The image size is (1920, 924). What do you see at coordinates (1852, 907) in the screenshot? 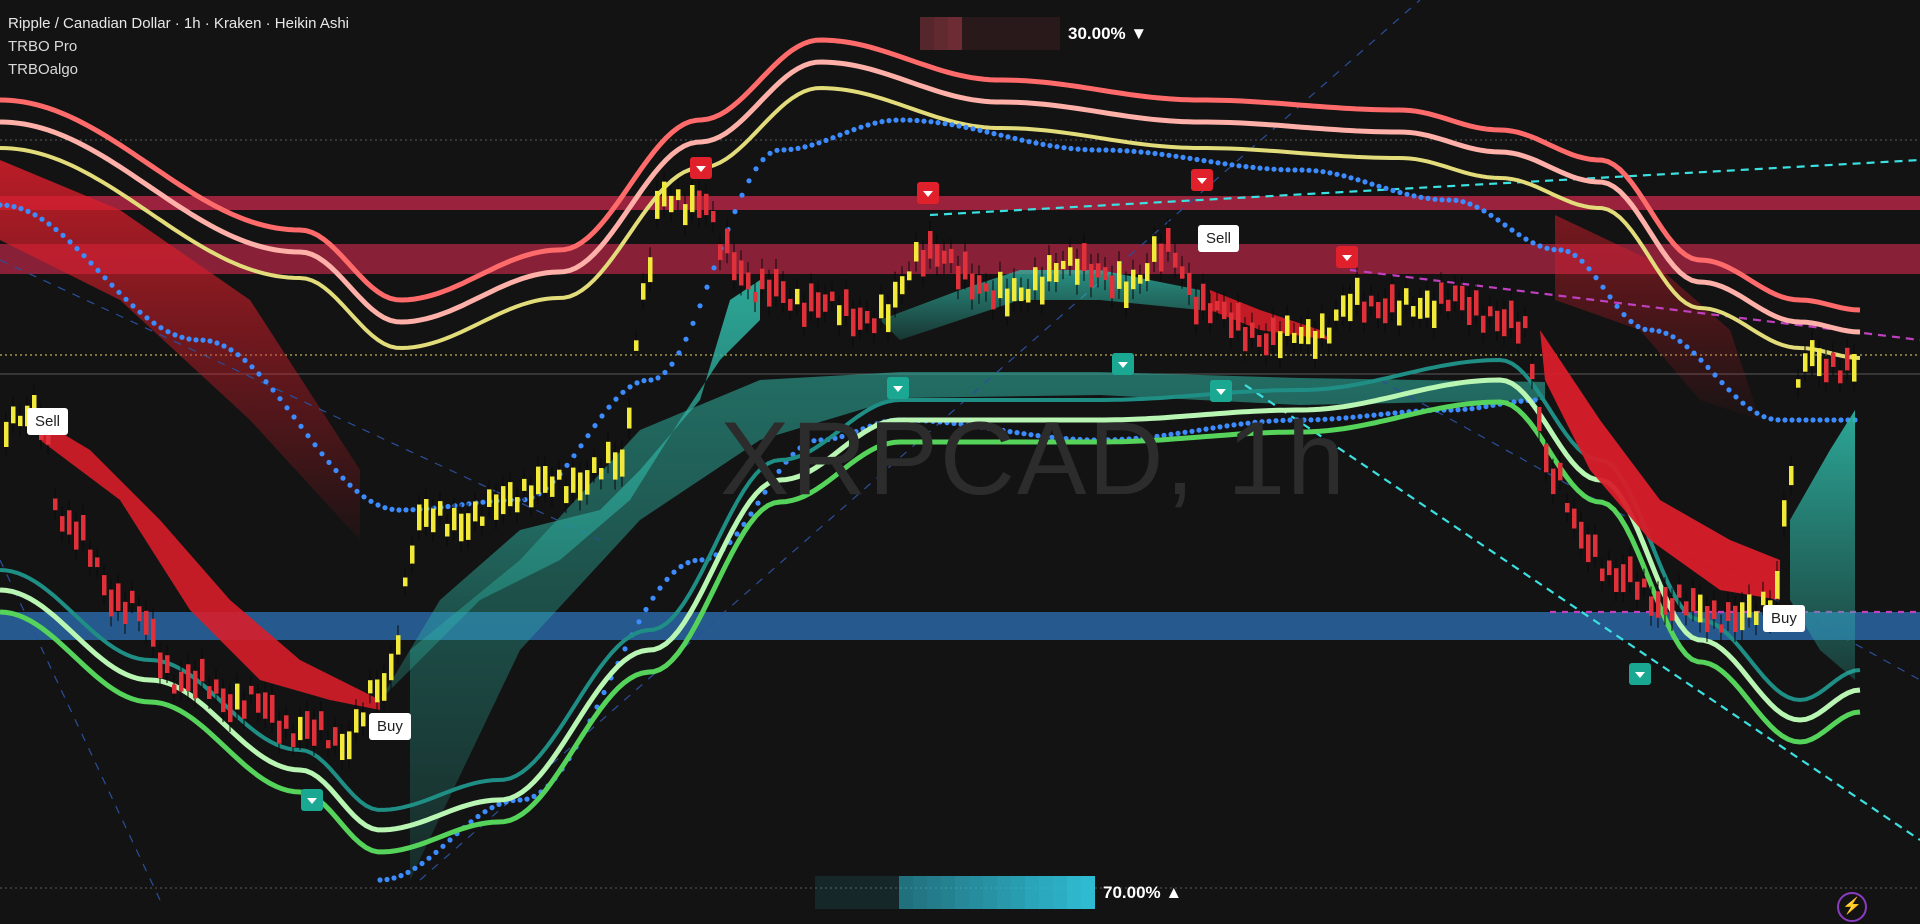
I see `lightning-bolt-icon: ⚡` at bounding box center [1852, 907].